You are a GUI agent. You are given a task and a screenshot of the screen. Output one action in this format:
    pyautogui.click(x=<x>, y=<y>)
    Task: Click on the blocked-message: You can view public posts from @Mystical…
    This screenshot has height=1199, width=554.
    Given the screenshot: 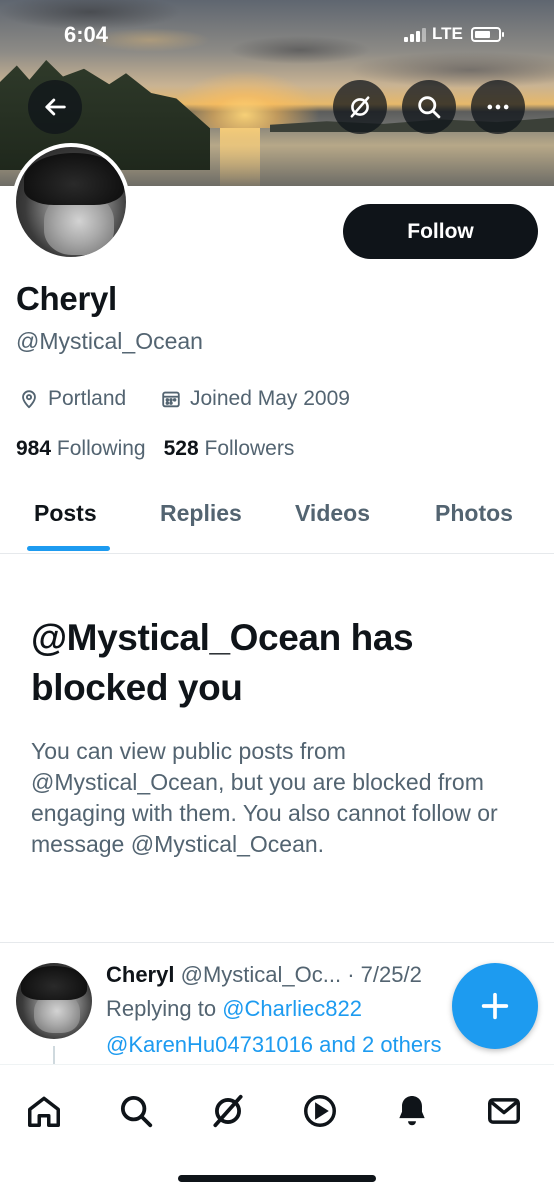 What is the action you would take?
    pyautogui.click(x=264, y=797)
    